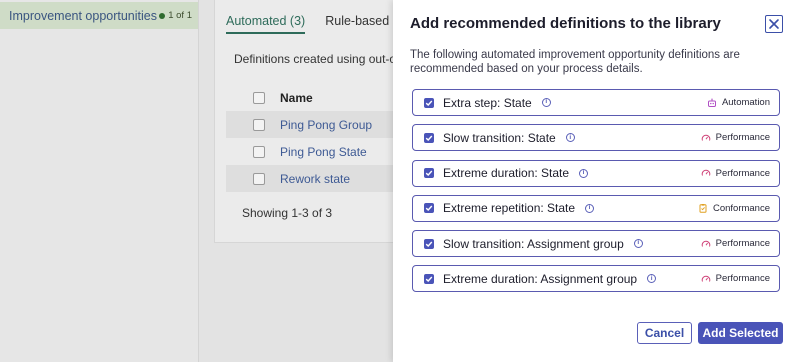 Image resolution: width=798 pixels, height=362 pixels. Describe the element at coordinates (509, 208) in the screenshot. I see `definition-name: Extreme repetition: State` at that location.